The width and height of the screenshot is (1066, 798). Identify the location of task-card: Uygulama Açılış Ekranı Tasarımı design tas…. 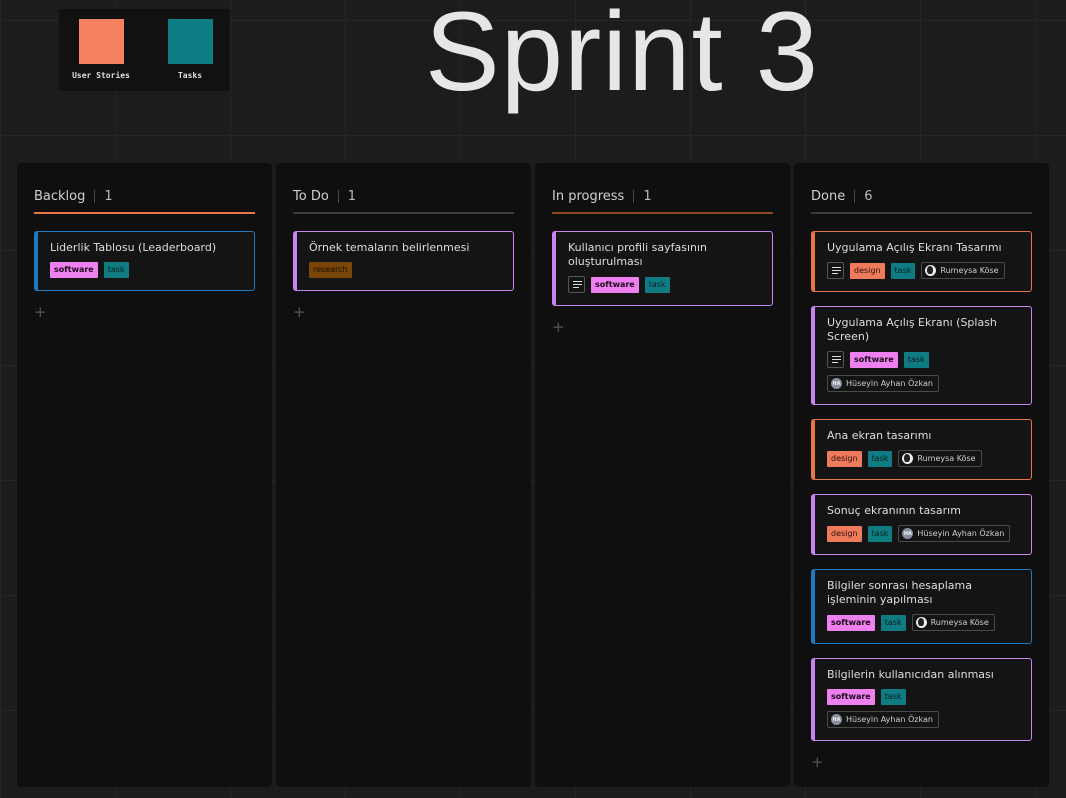
(921, 261).